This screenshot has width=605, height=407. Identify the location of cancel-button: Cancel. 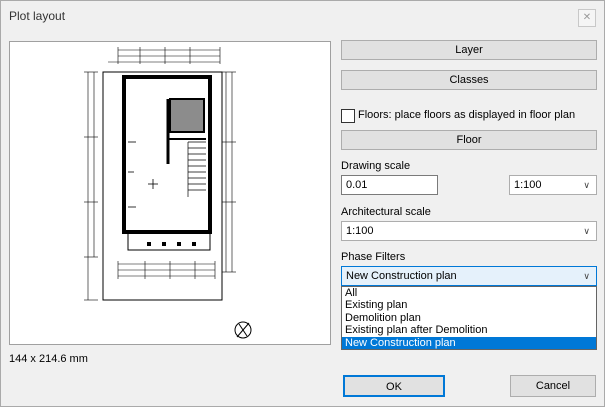
(553, 386).